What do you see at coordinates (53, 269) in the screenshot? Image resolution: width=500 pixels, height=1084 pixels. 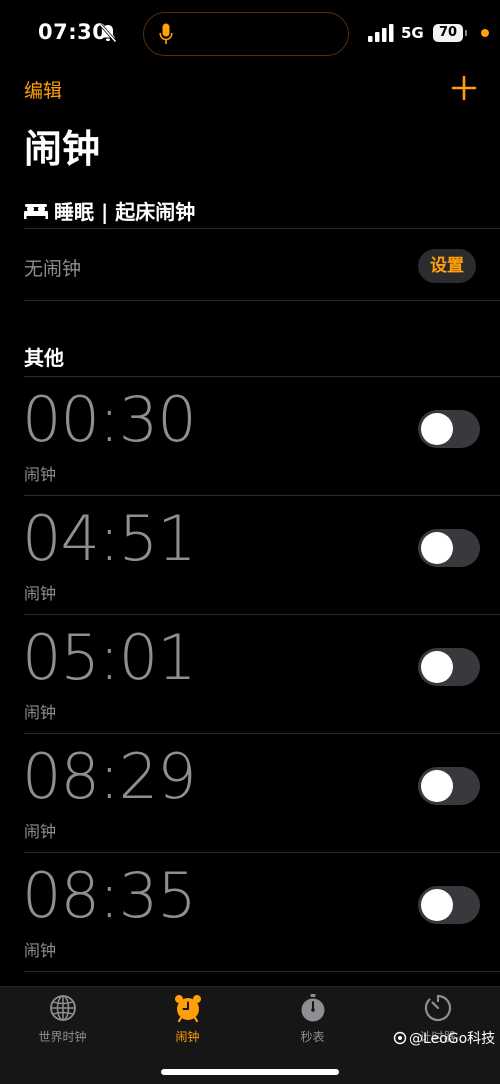 I see `no-alarm-label: 无闹钟` at bounding box center [53, 269].